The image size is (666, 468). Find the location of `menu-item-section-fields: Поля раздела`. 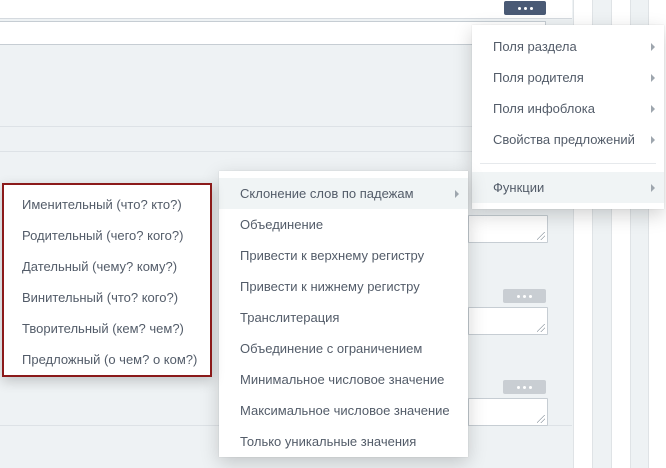

menu-item-section-fields: Поля раздела is located at coordinates (568, 46).